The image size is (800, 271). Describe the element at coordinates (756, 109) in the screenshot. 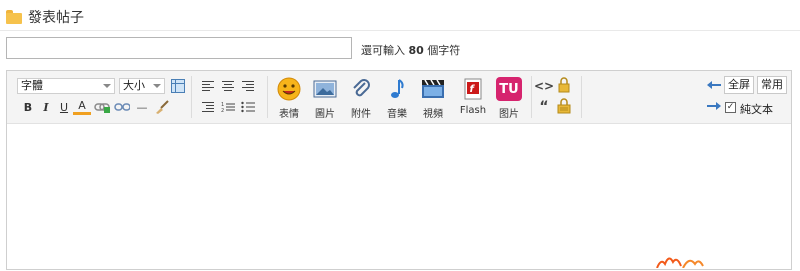

I see `plaintext-label: 純文本` at that location.